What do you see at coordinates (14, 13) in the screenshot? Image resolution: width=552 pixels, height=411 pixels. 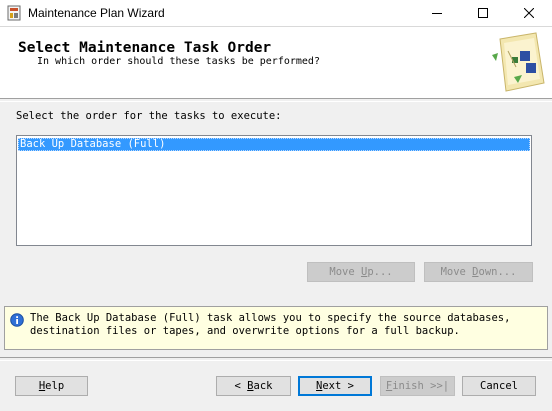 I see `app-icon` at bounding box center [14, 13].